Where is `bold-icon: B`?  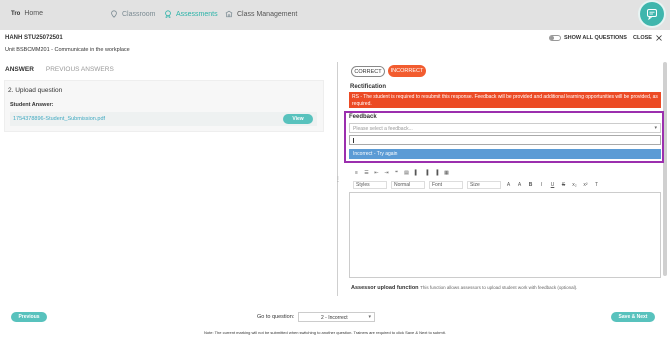 bold-icon: B is located at coordinates (530, 185).